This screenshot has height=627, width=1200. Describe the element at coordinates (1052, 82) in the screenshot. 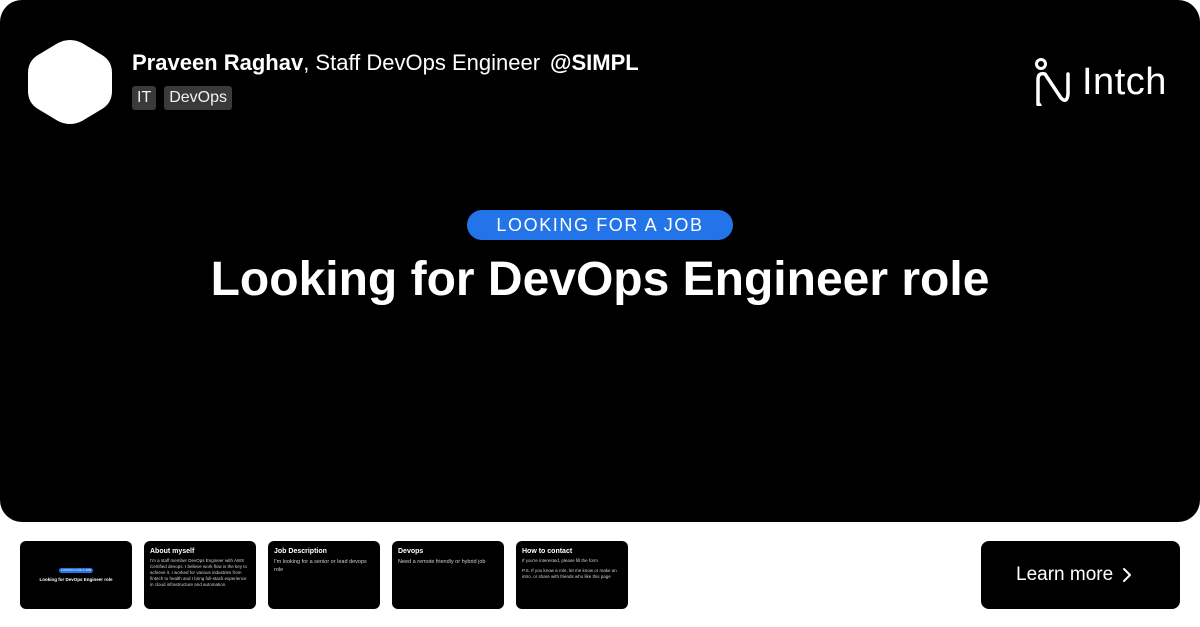

I see `intch-logo-icon` at that location.